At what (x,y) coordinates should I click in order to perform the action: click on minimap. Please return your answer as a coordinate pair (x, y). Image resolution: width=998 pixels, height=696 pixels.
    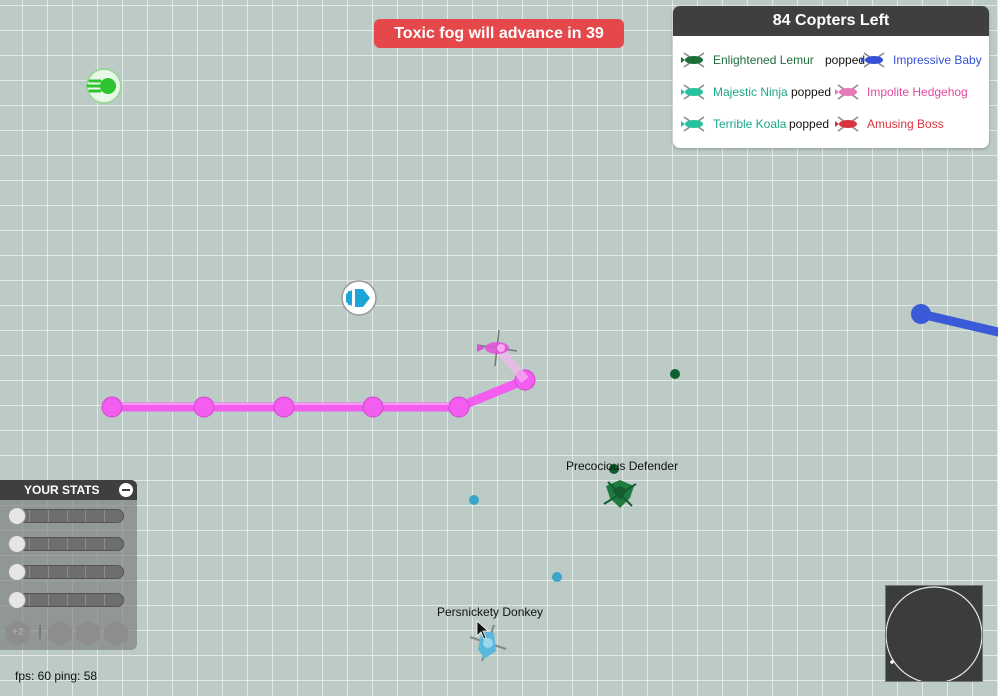
    Looking at the image, I should click on (934, 634).